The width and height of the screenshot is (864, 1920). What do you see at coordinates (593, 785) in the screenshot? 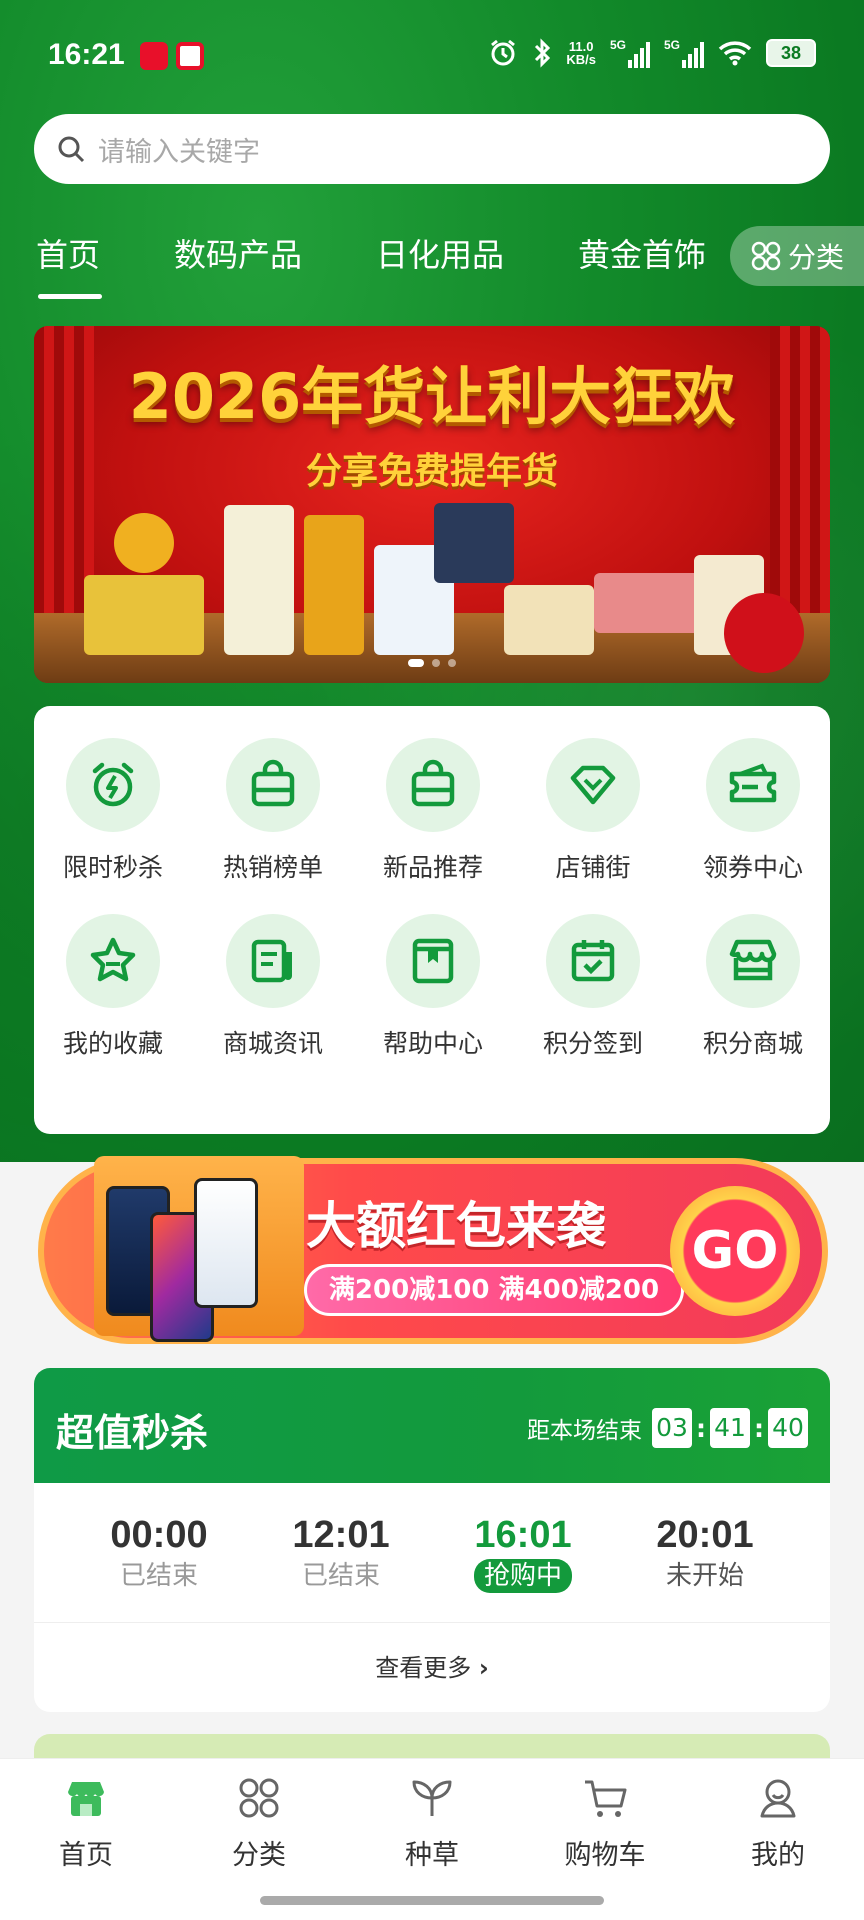
I see `diamond-icon` at bounding box center [593, 785].